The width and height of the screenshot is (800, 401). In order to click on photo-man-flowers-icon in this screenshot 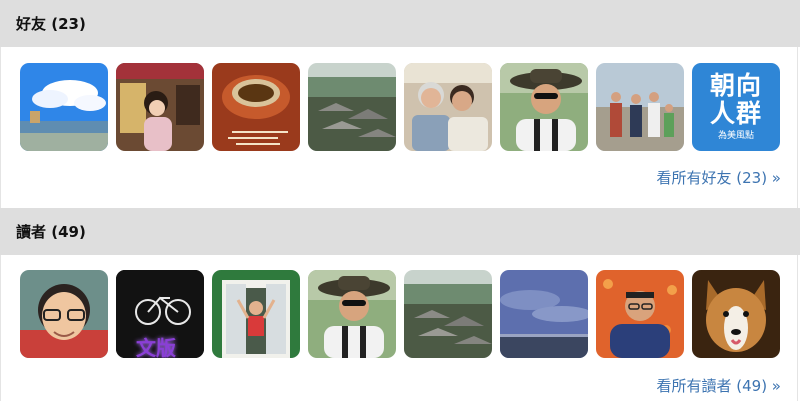, I will do `click(640, 314)`.